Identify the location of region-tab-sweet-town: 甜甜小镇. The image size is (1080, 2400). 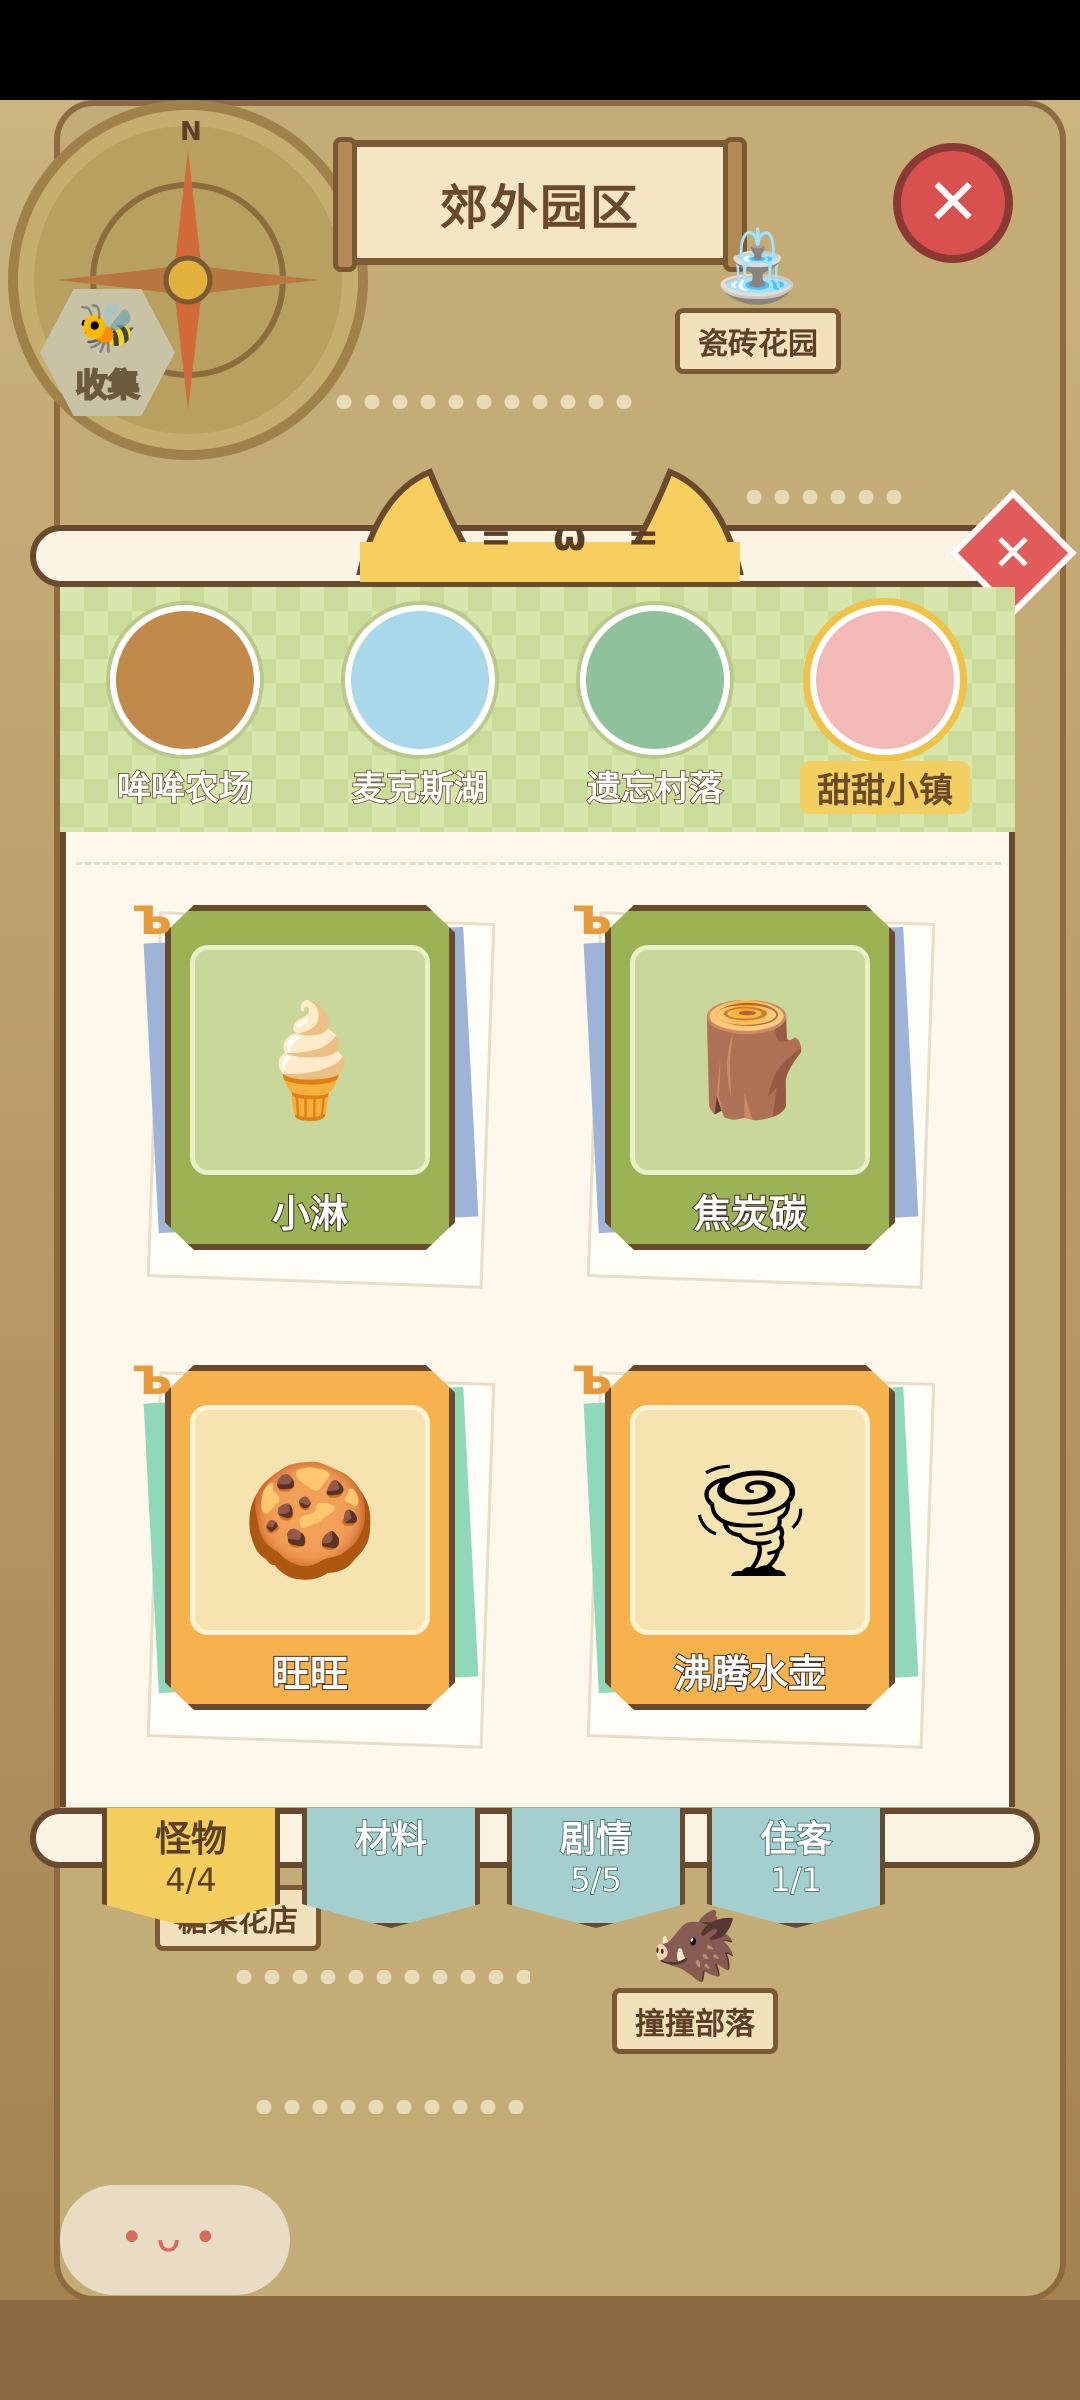
(885, 709).